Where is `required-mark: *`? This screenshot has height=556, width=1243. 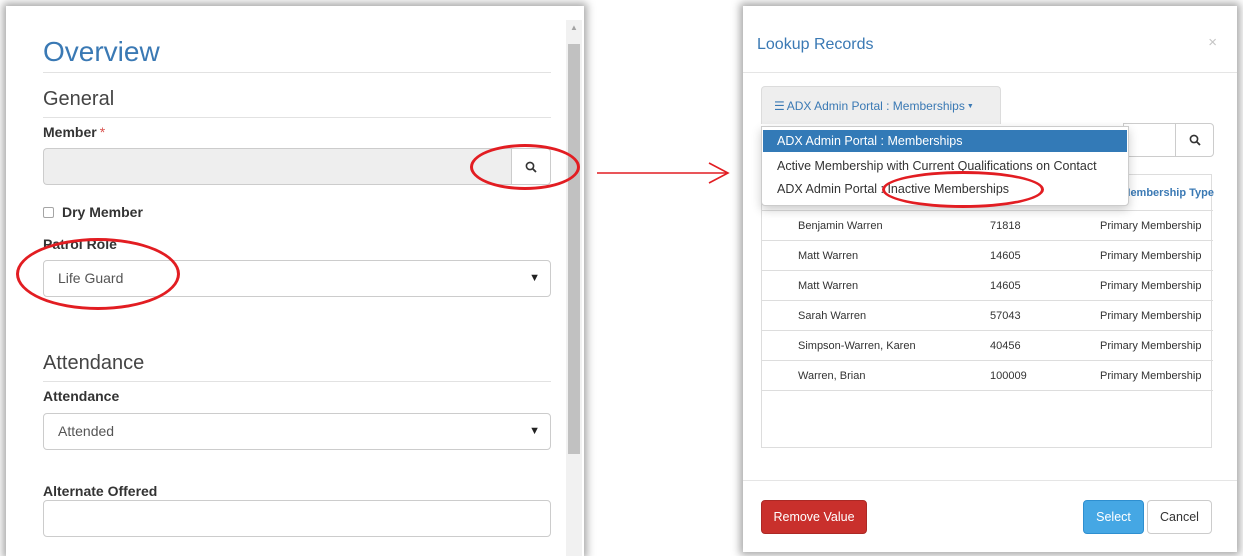
required-mark: * is located at coordinates (102, 132).